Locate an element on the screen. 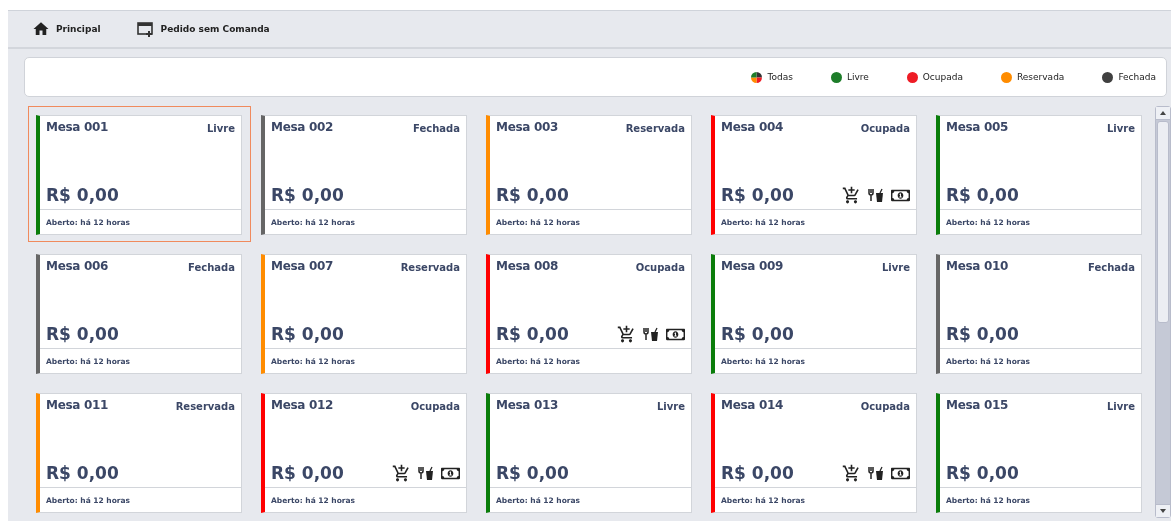 This screenshot has width=1171, height=521. table-name: Mesa 005 is located at coordinates (977, 127).